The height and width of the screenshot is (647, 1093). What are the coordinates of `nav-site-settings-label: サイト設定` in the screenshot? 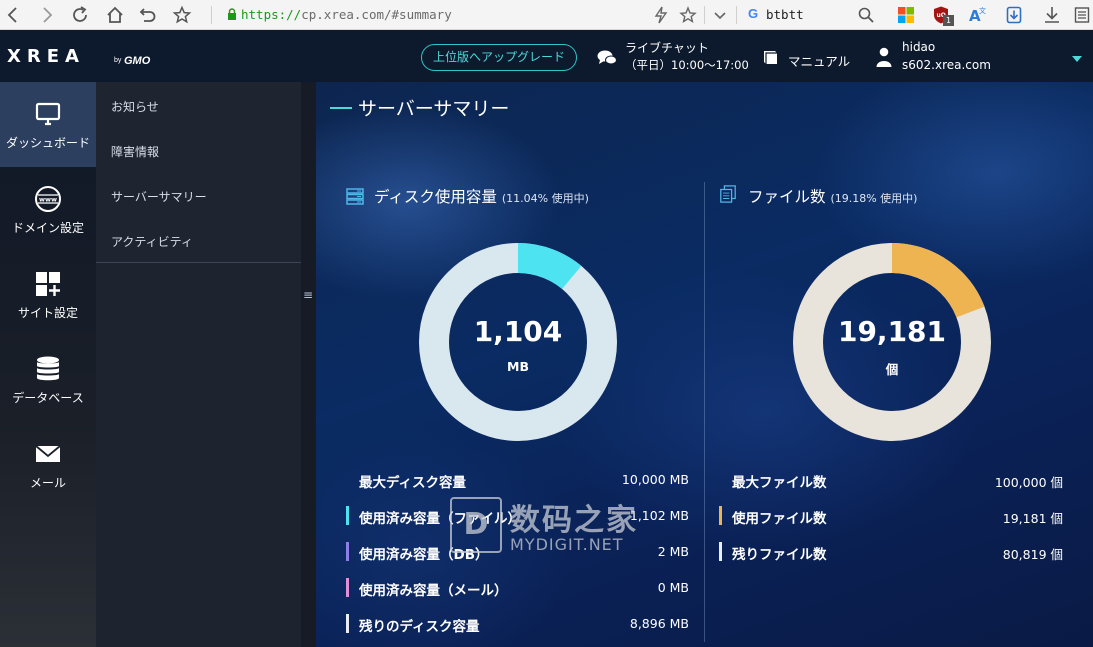 It's located at (47, 313).